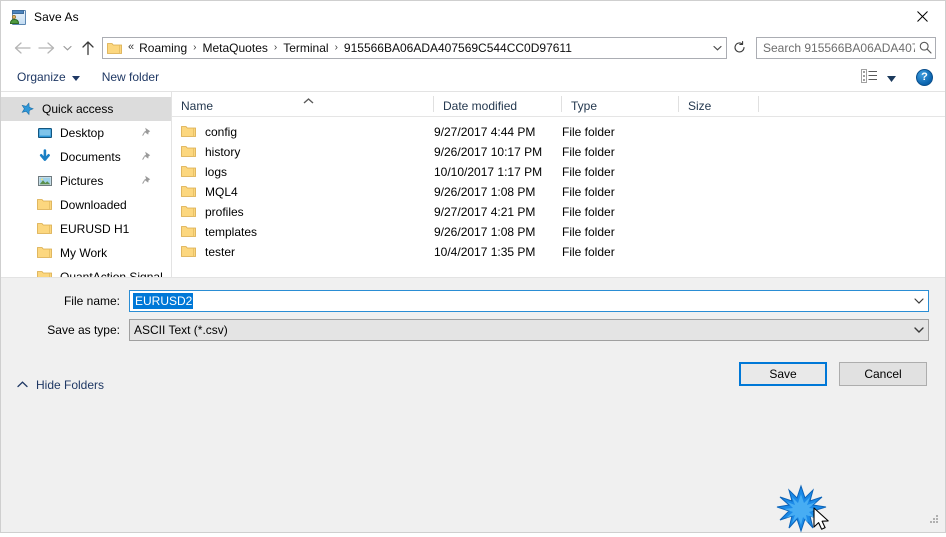  I want to click on save-button: Save, so click(783, 373).